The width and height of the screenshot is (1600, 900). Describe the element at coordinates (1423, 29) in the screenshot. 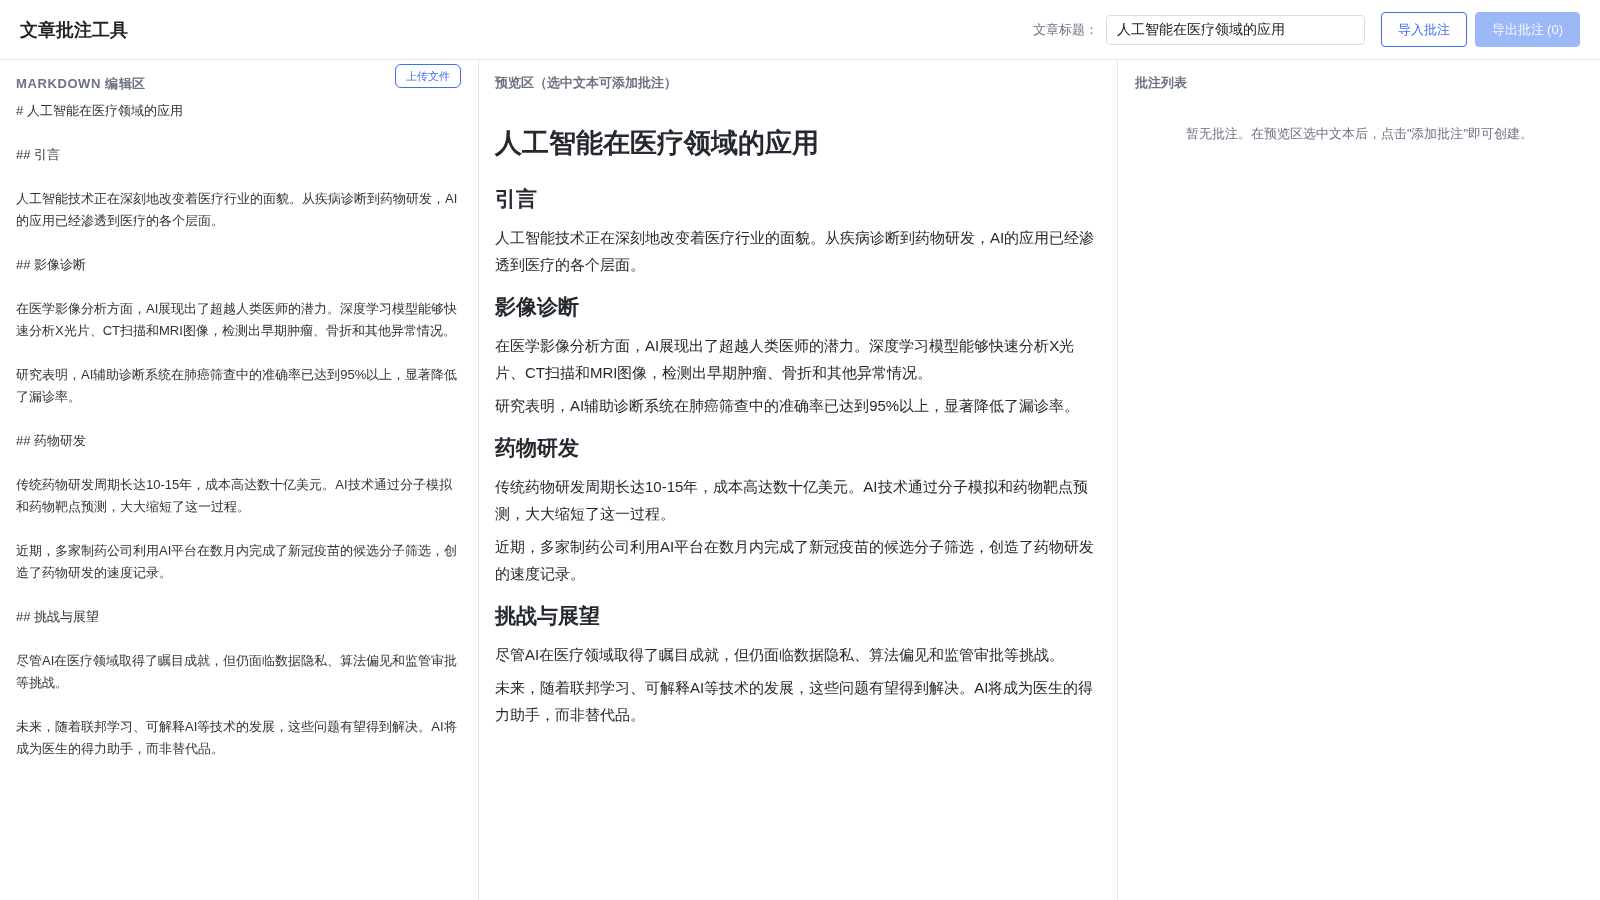

I see `import-button: 导入批注` at that location.